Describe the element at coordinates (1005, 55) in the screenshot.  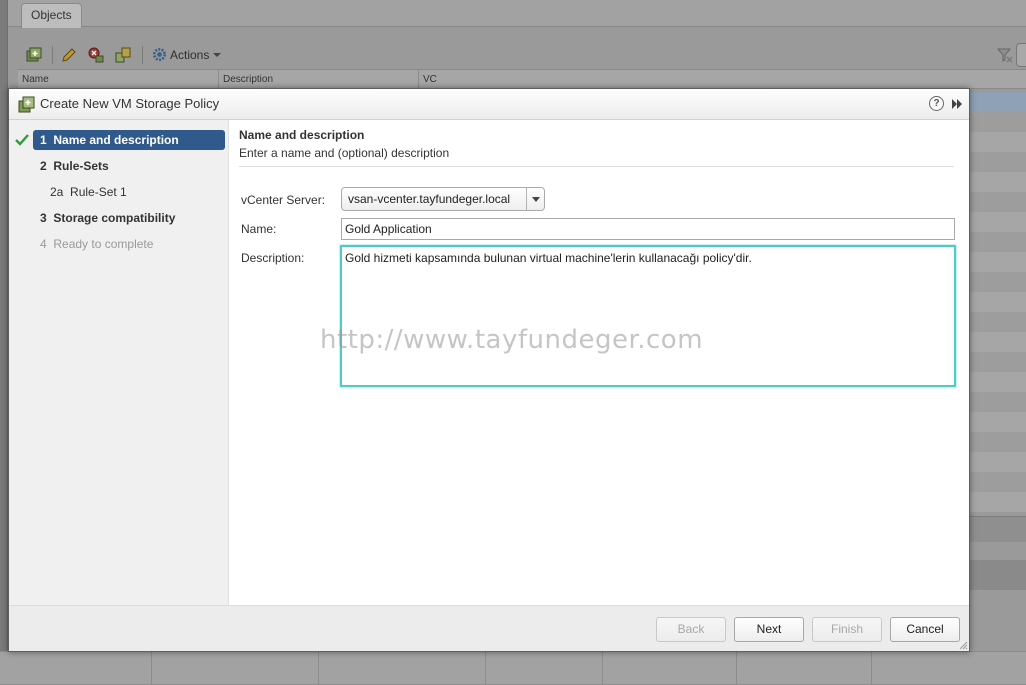
I see `clear-filter-icon` at that location.